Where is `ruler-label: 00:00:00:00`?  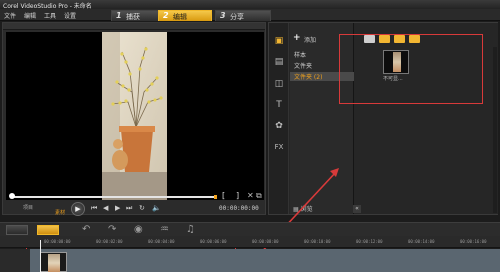
ruler-label: 00:00:00:00 is located at coordinates (57, 241).